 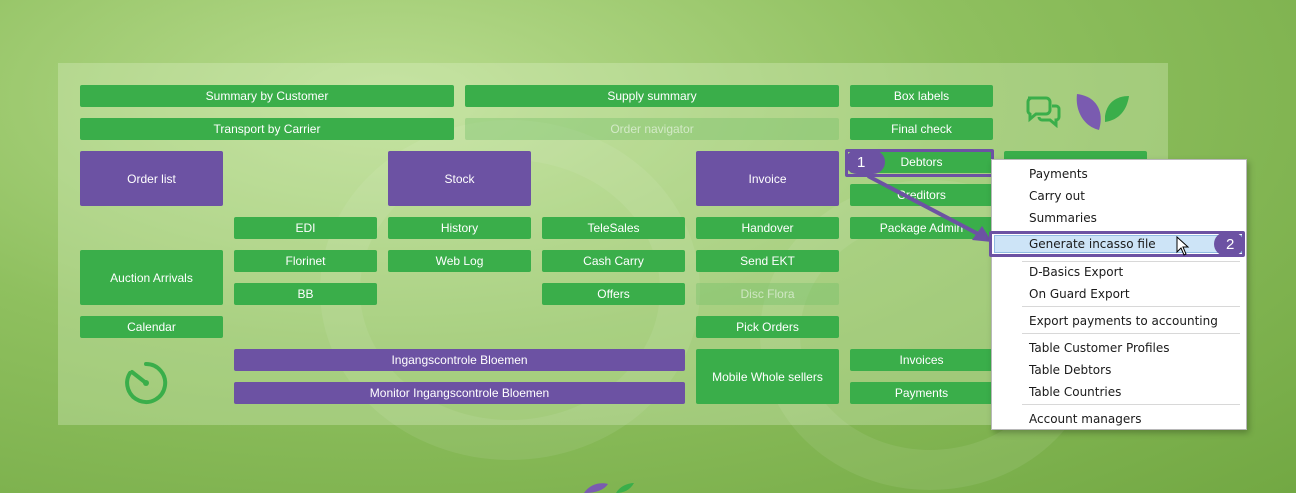 What do you see at coordinates (1229, 244) in the screenshot?
I see `step2-badge: 2` at bounding box center [1229, 244].